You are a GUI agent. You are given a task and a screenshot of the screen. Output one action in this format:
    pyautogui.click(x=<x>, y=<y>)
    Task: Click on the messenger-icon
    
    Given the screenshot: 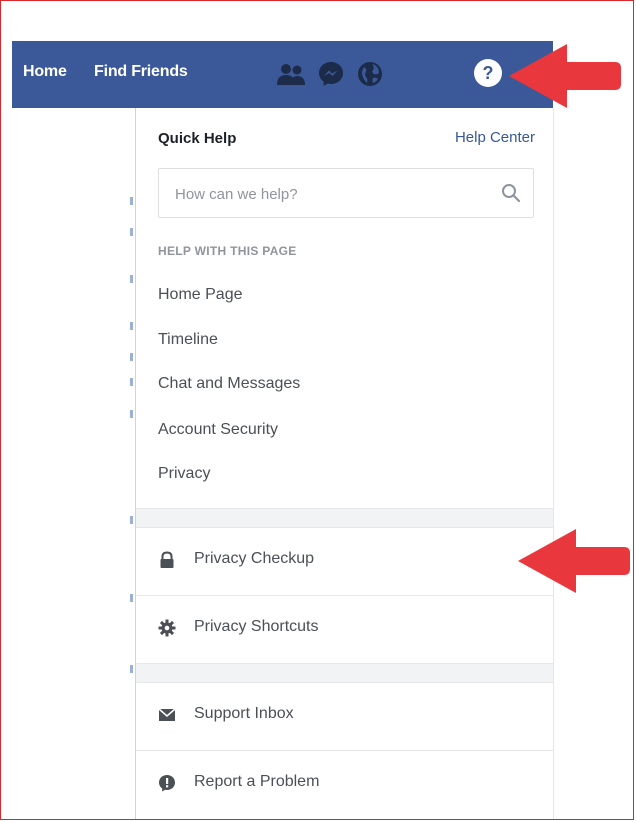 What is the action you would take?
    pyautogui.click(x=331, y=76)
    